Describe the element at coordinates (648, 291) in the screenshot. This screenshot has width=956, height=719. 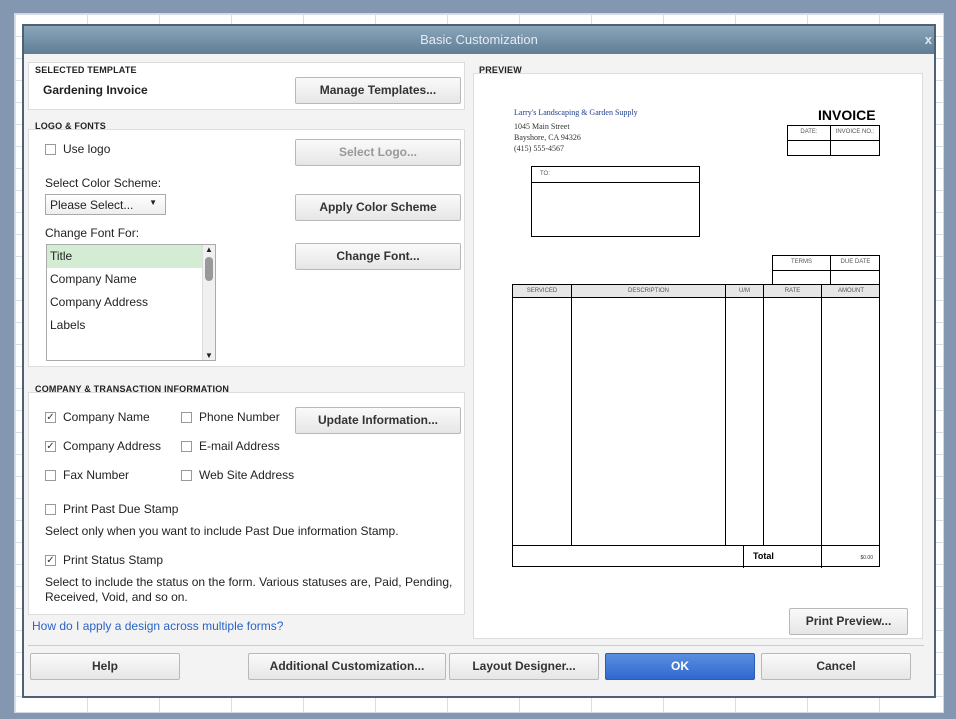
I see `col-description: DESCRIPTION` at that location.